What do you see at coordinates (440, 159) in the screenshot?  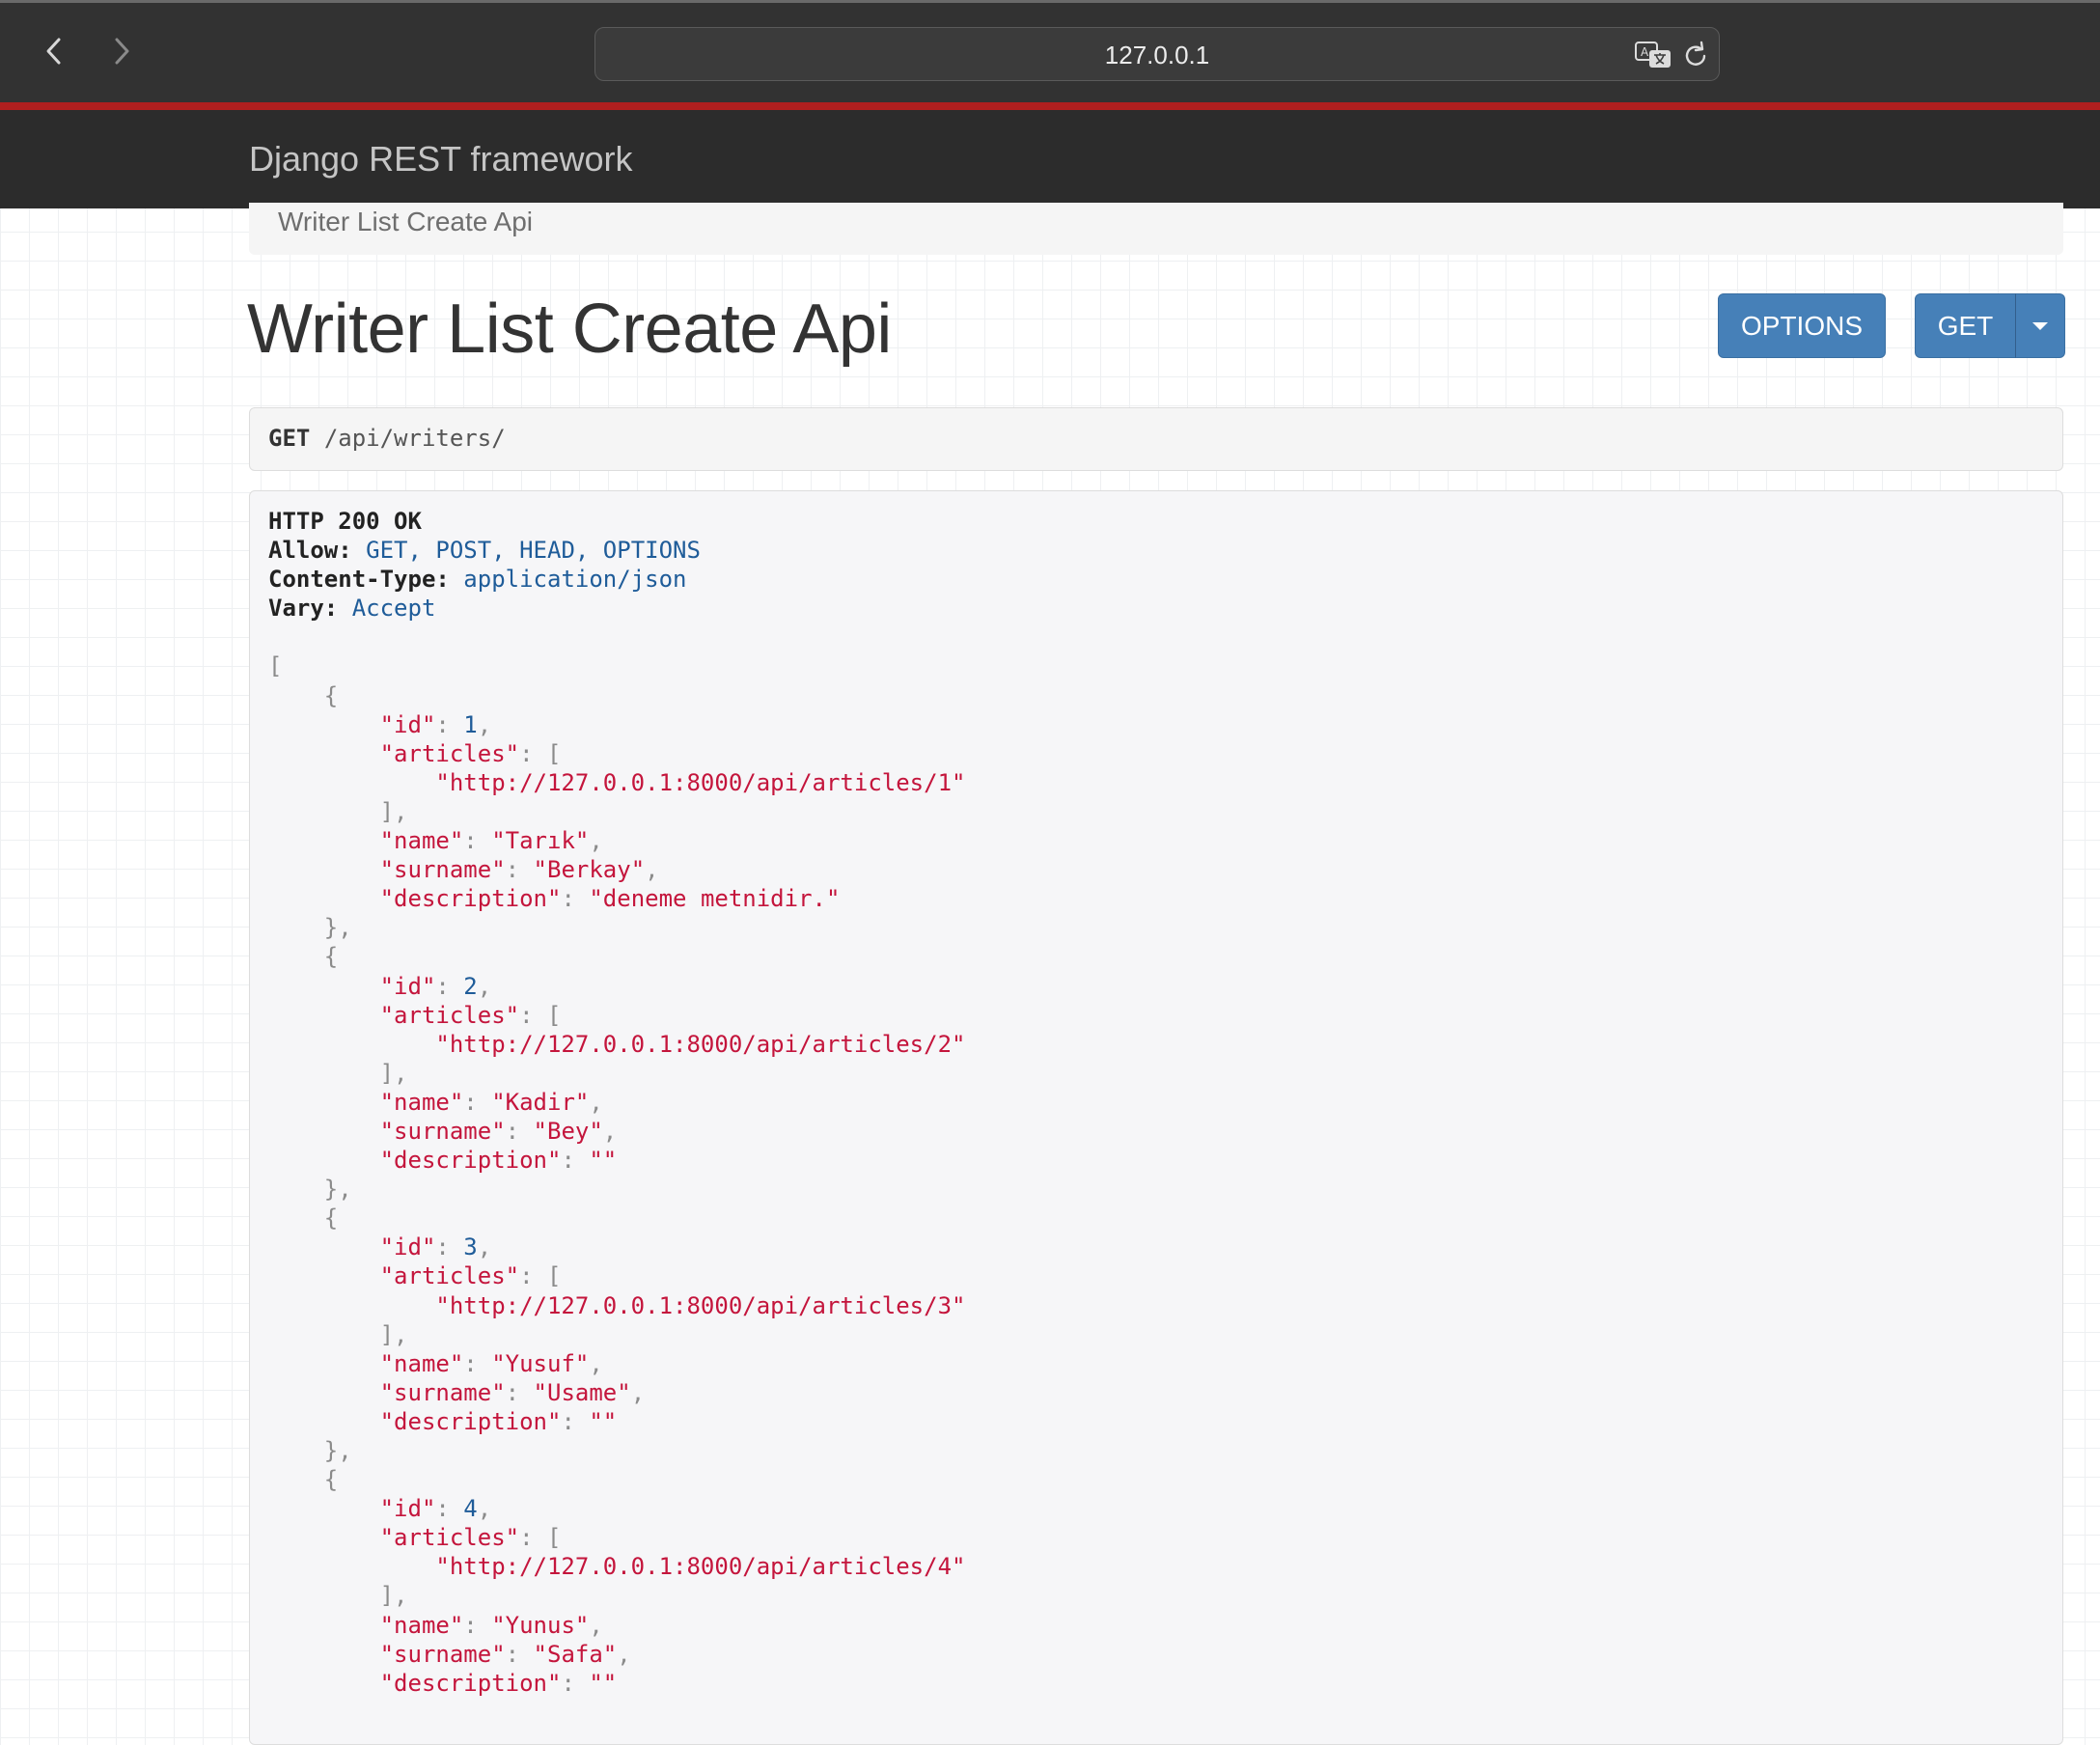 I see `brand-link: Django REST framework` at bounding box center [440, 159].